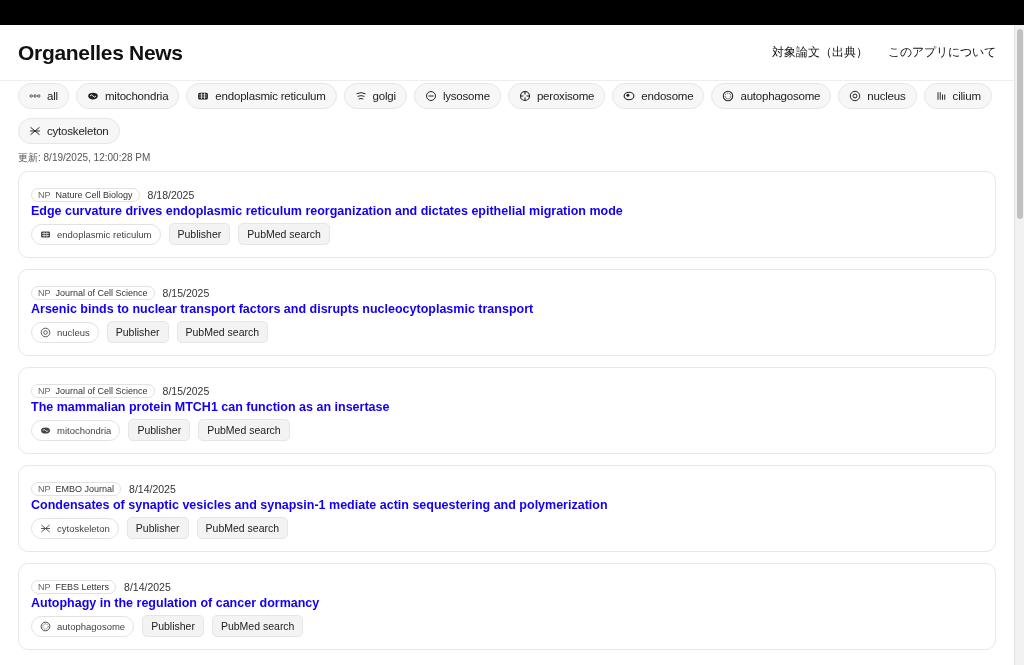  Describe the element at coordinates (84, 158) in the screenshot. I see `updated-timestamp: 更新: 8/19/2025, 12:00:28 PM` at that location.